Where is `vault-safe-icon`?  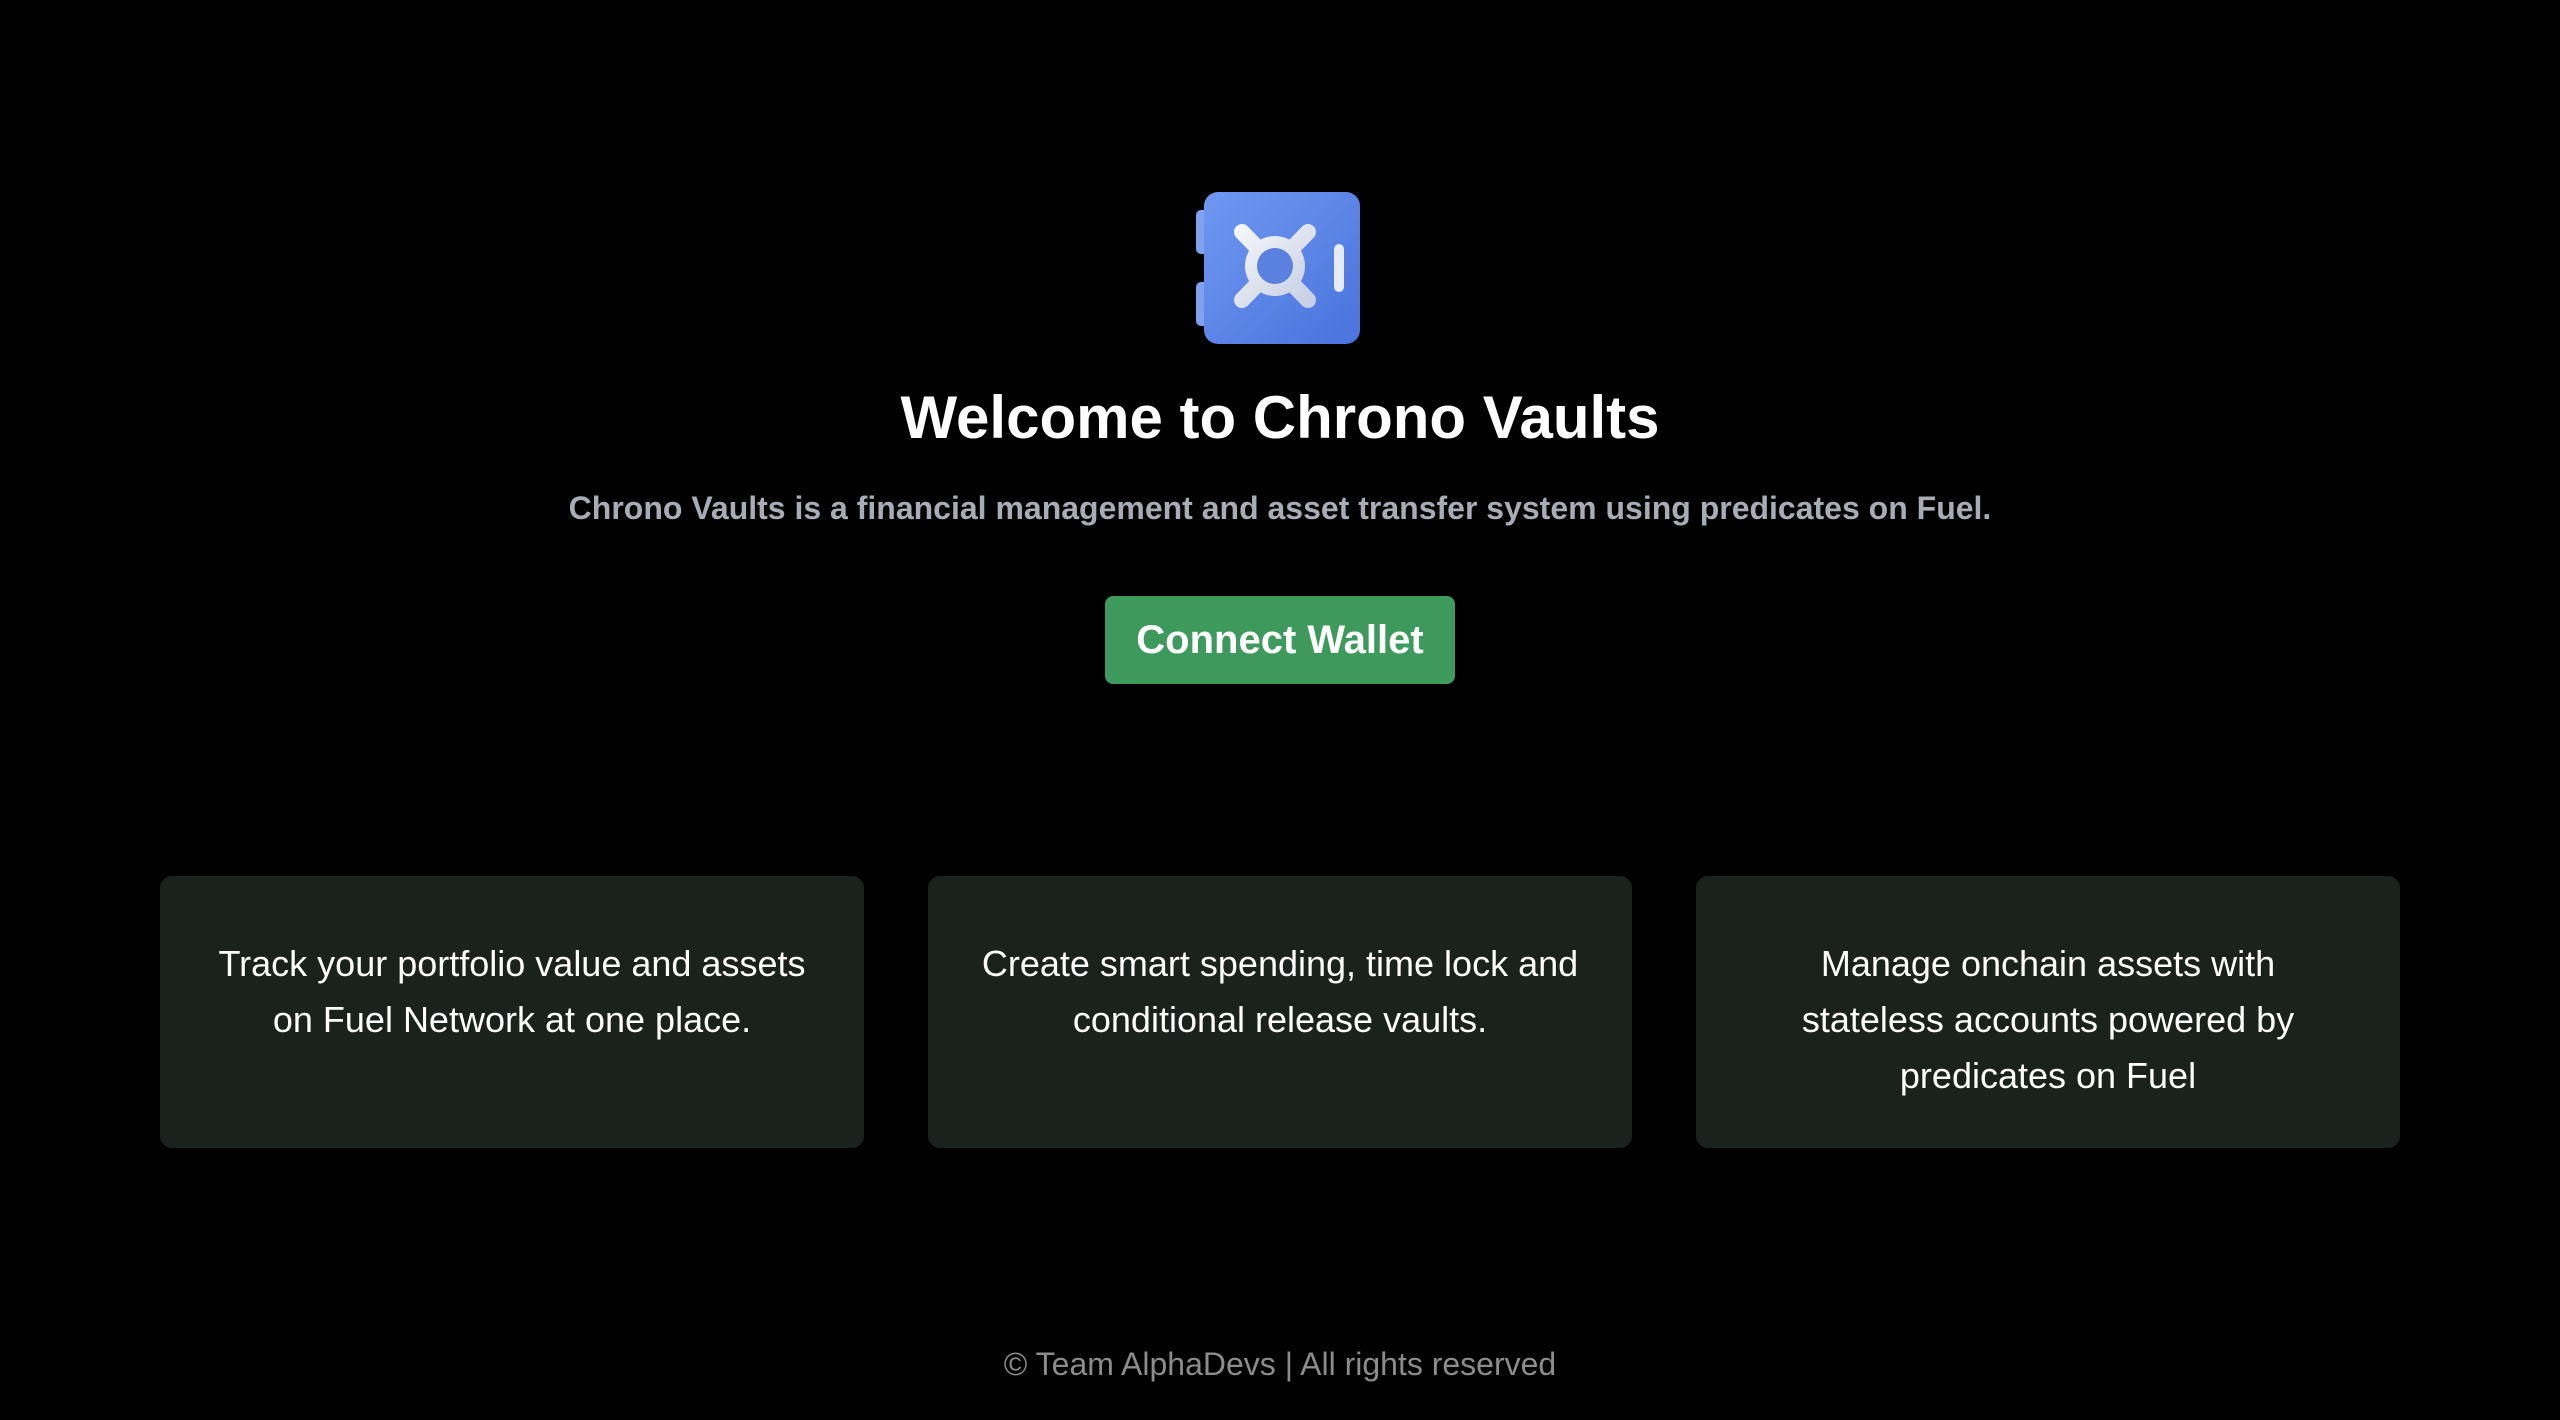
vault-safe-icon is located at coordinates (1280, 268).